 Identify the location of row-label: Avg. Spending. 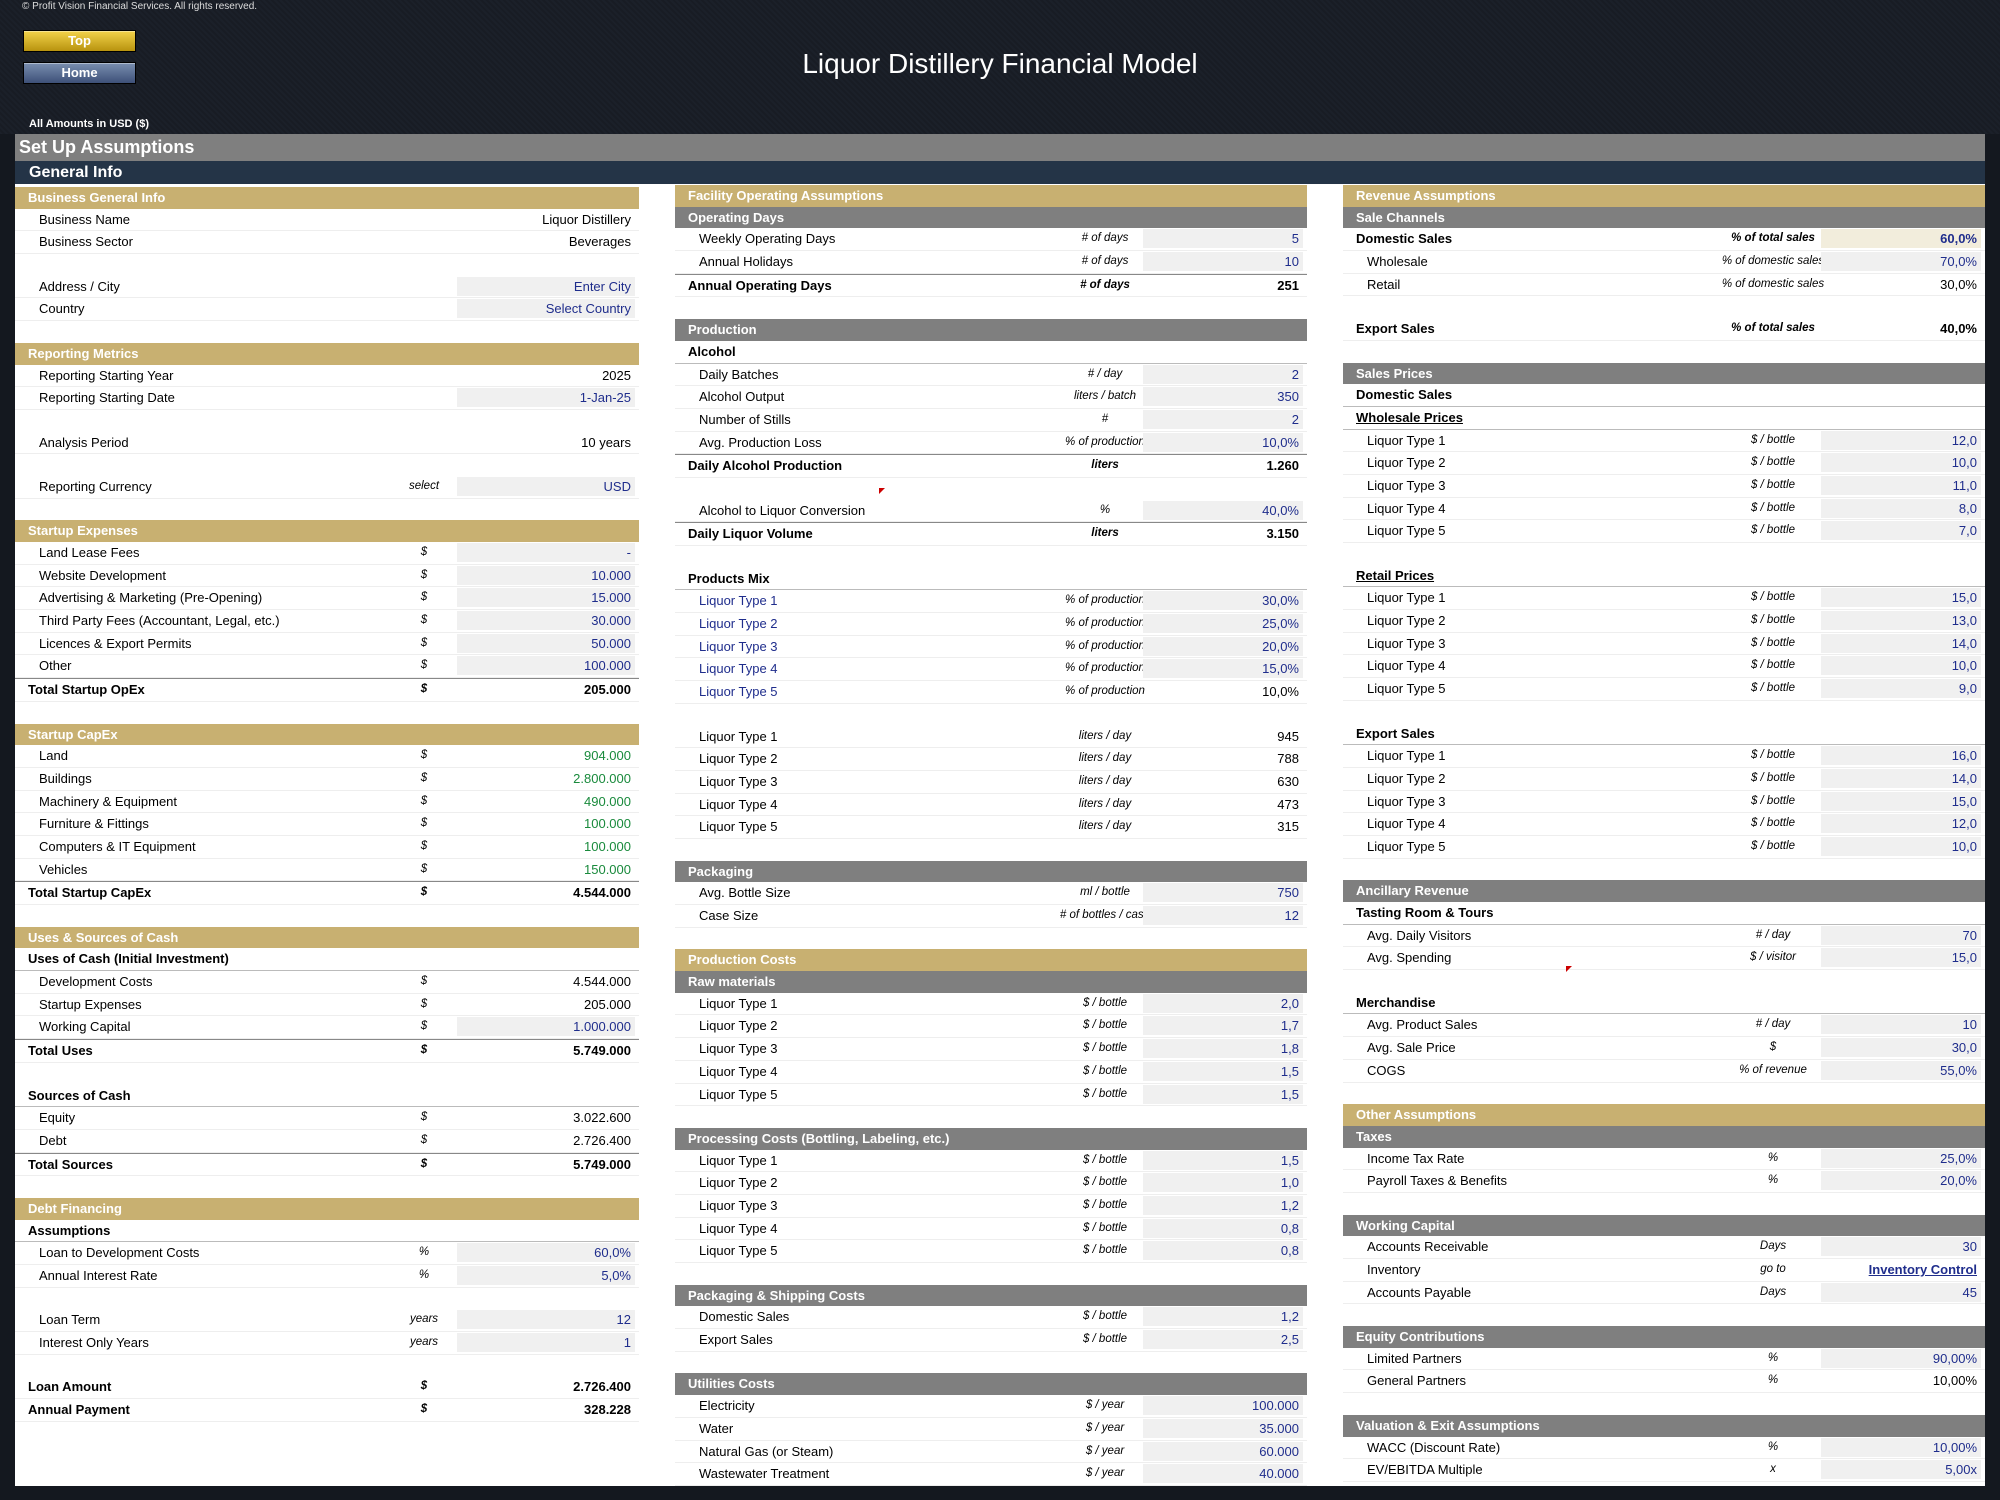
(1409, 958).